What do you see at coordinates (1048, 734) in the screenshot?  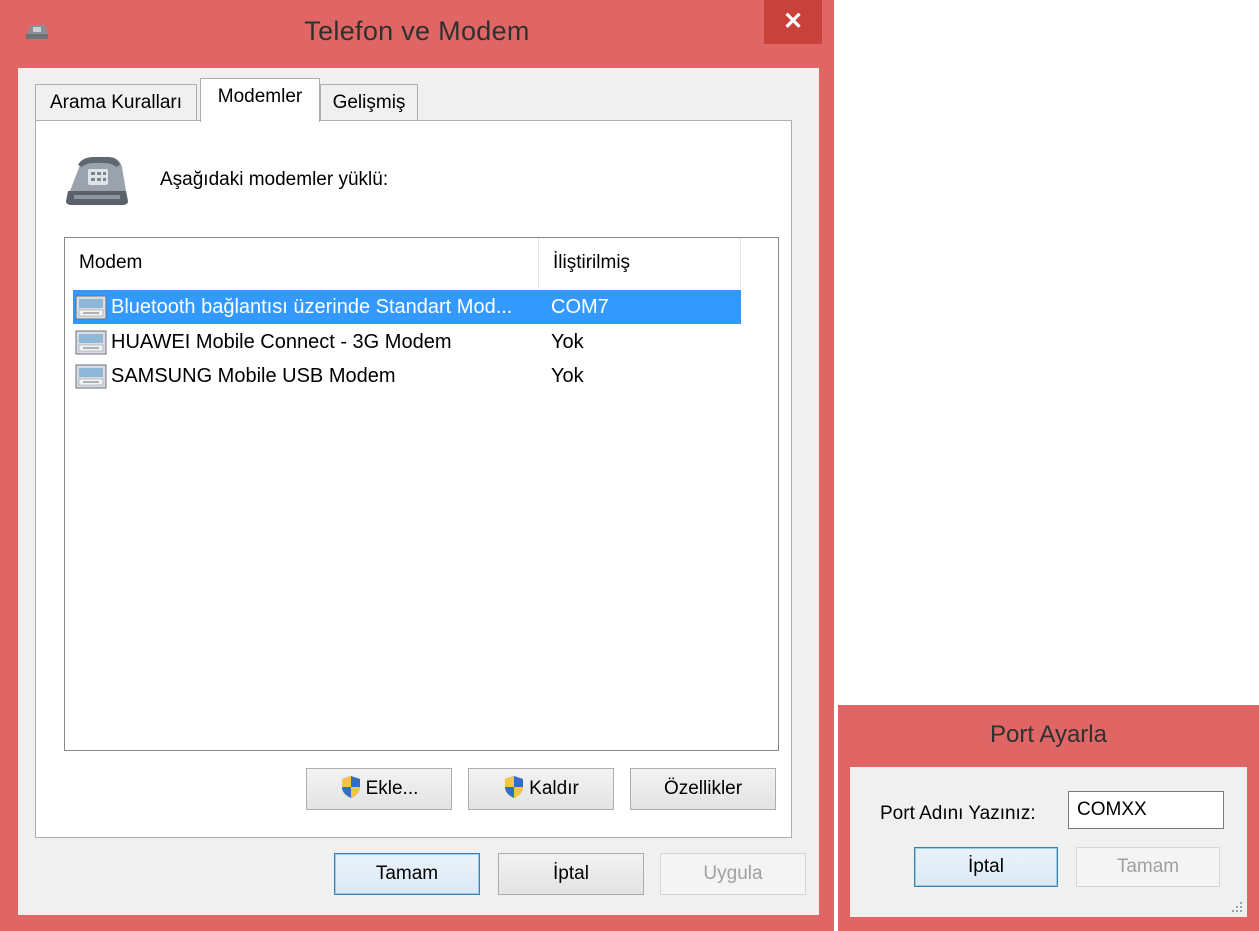 I see `window-title: Port Ayarla` at bounding box center [1048, 734].